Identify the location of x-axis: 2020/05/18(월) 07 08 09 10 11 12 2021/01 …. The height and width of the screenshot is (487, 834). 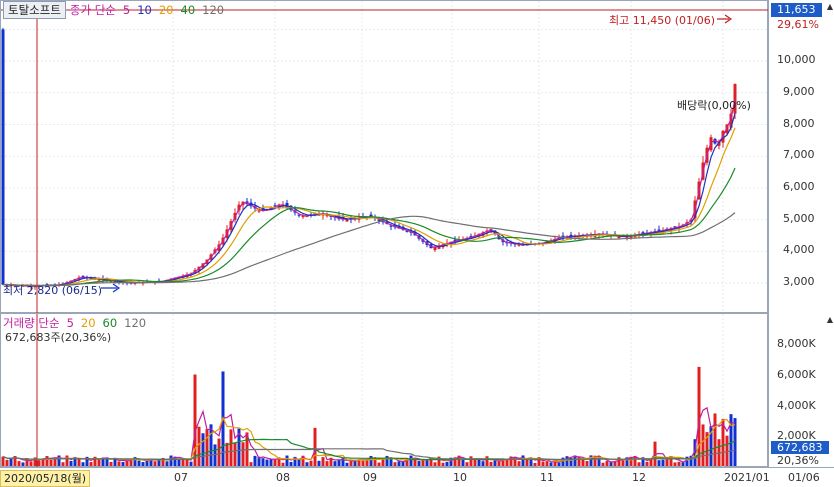
(417, 477).